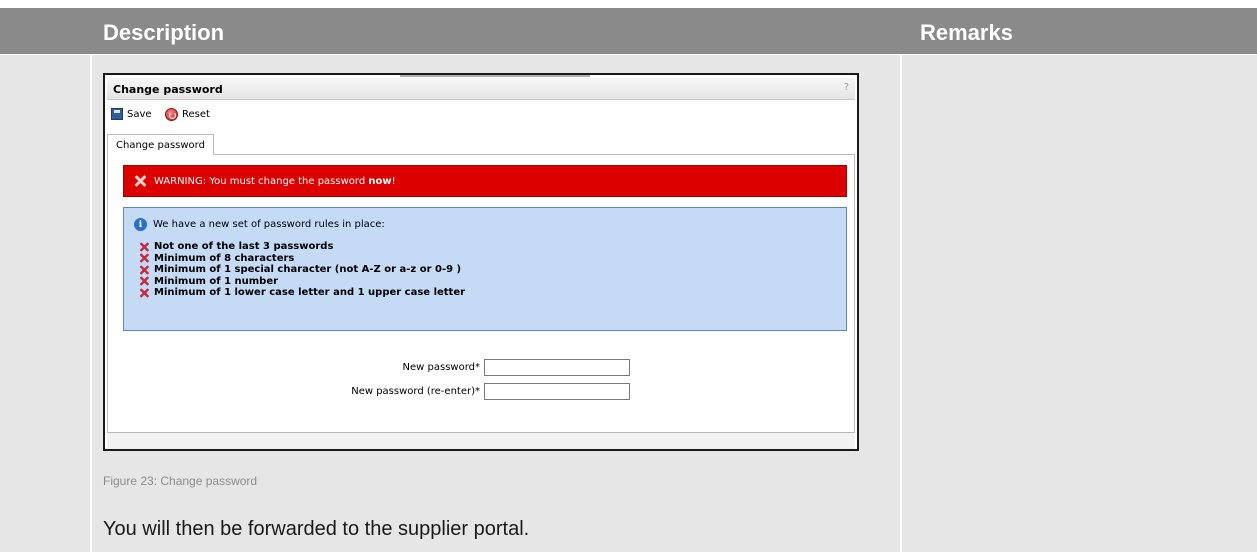 The width and height of the screenshot is (1257, 552). I want to click on reenter-password-input, so click(557, 391).